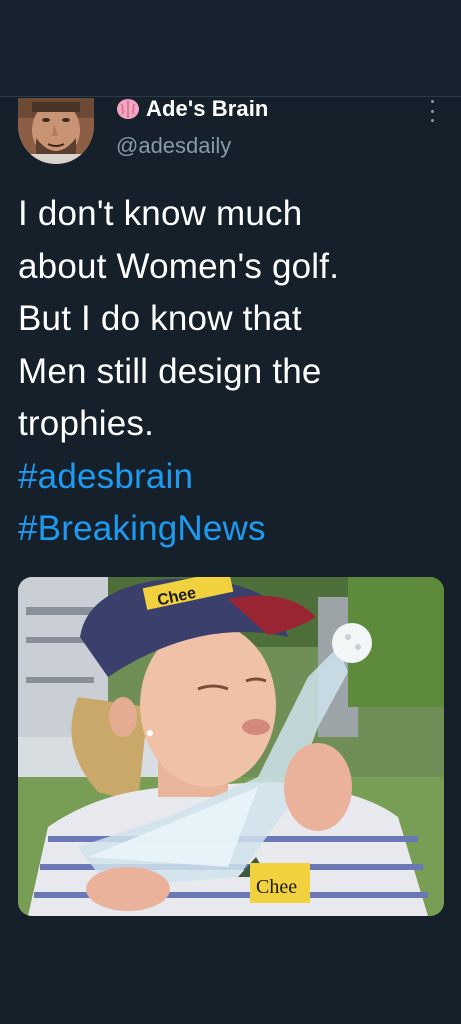 The image size is (461, 1024). I want to click on tweet-text-line: I don't know much, so click(160, 213).